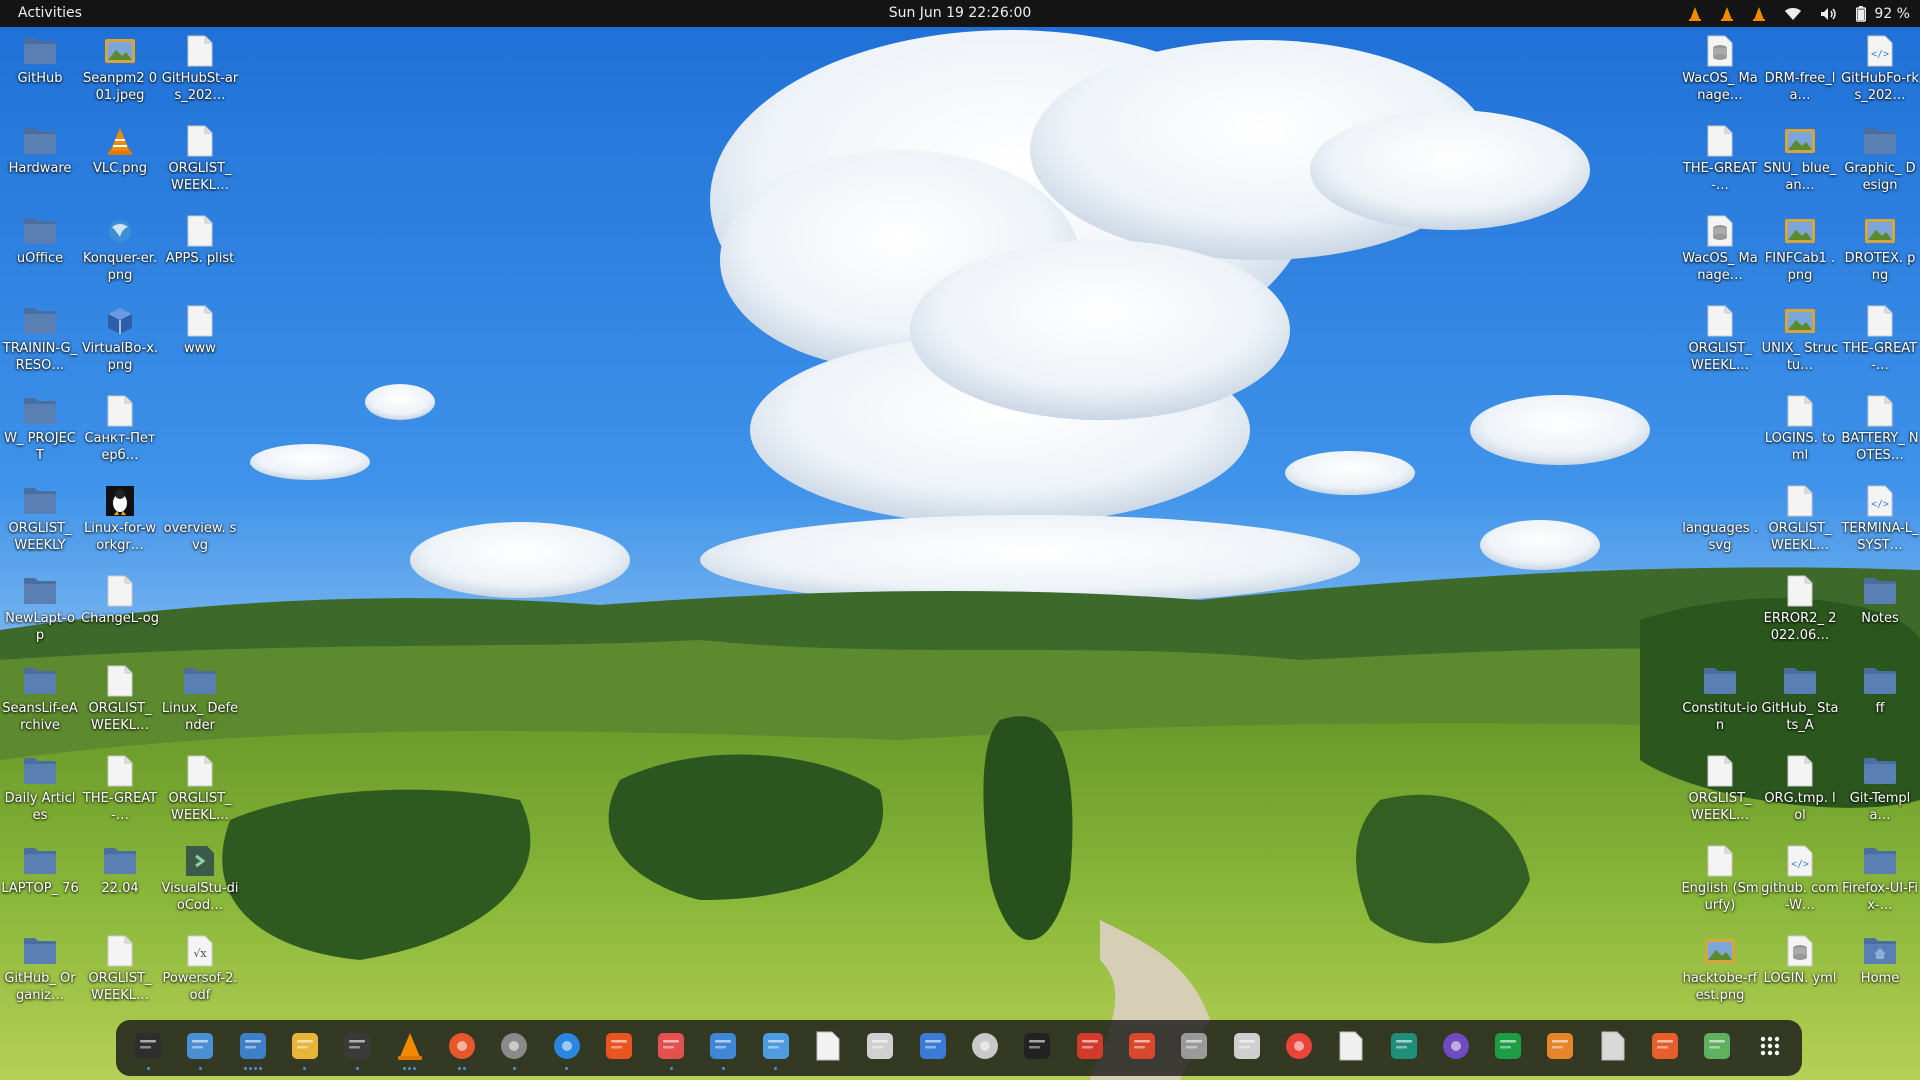 The image size is (1920, 1080). Describe the element at coordinates (1720, 527) in the screenshot. I see `desktop-item: languages .svg` at that location.